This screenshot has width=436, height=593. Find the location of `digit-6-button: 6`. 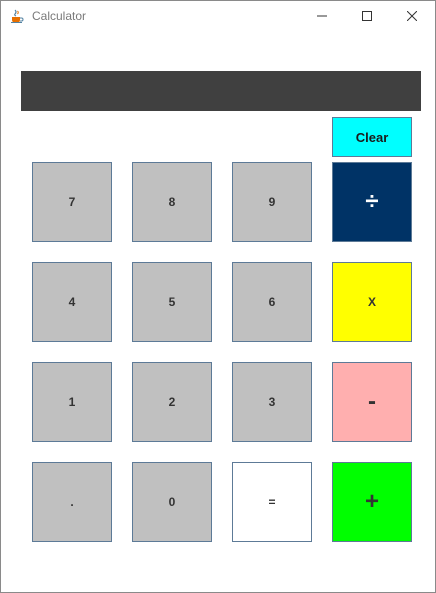

digit-6-button: 6 is located at coordinates (272, 302).